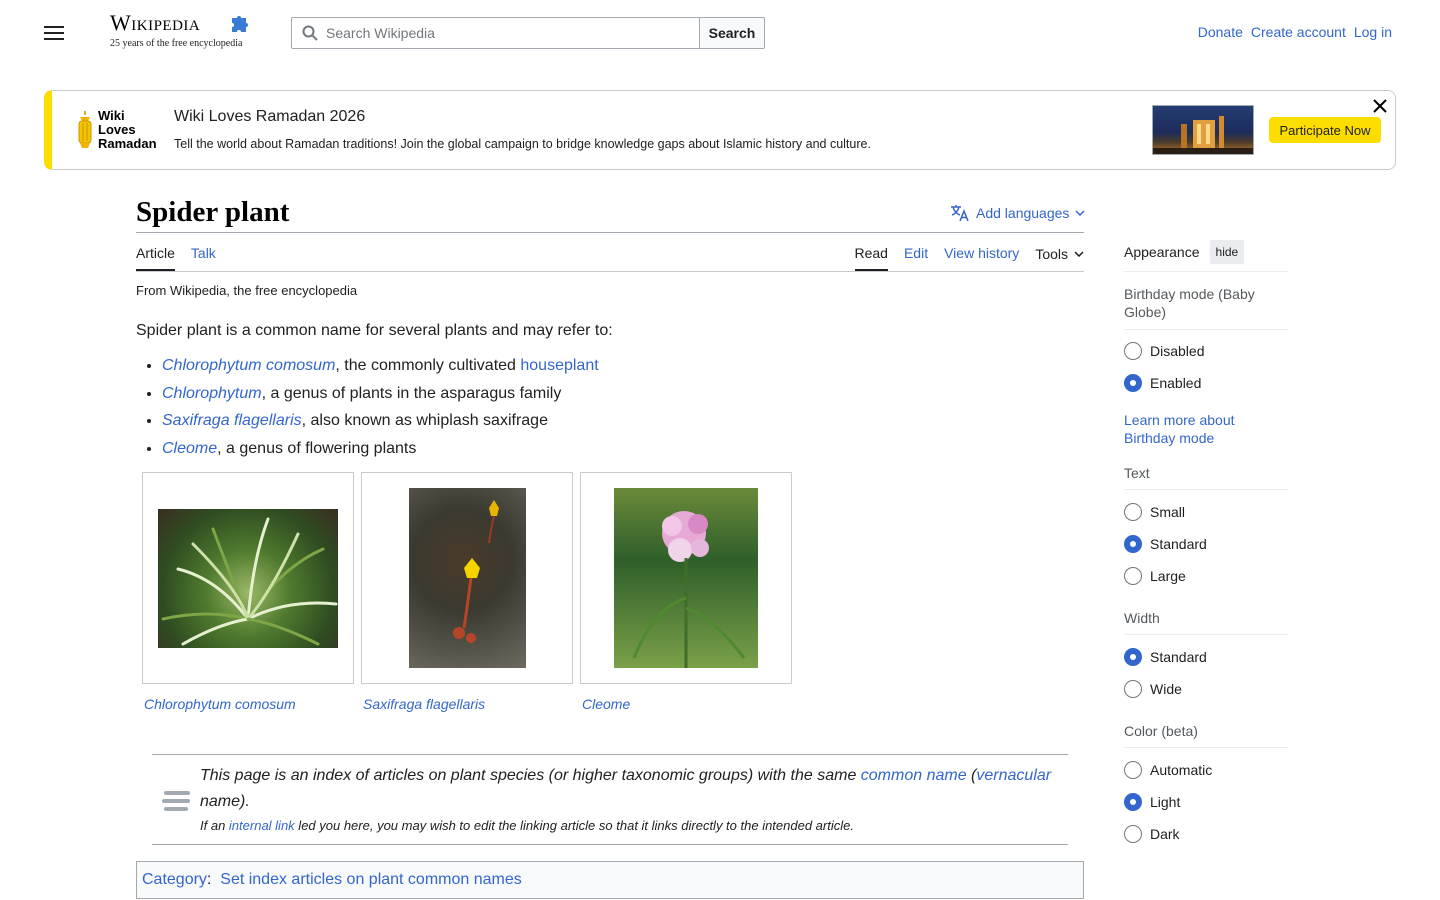 Image resolution: width=1440 pixels, height=900 pixels. What do you see at coordinates (960, 213) in the screenshot?
I see `language-icon` at bounding box center [960, 213].